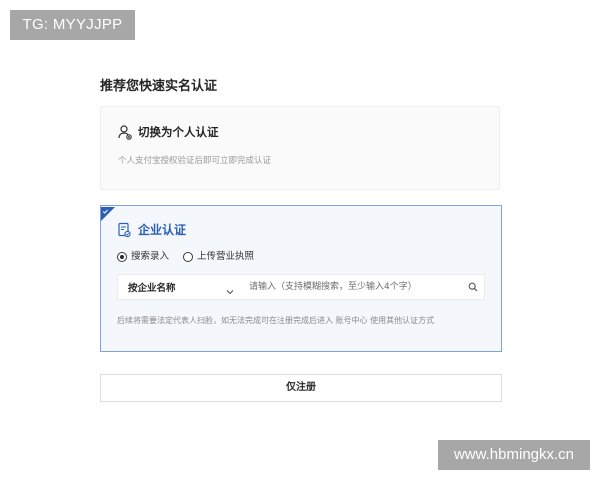 This screenshot has width=600, height=480. Describe the element at coordinates (159, 86) in the screenshot. I see `page-title: 推荐您快速实名认证` at that location.